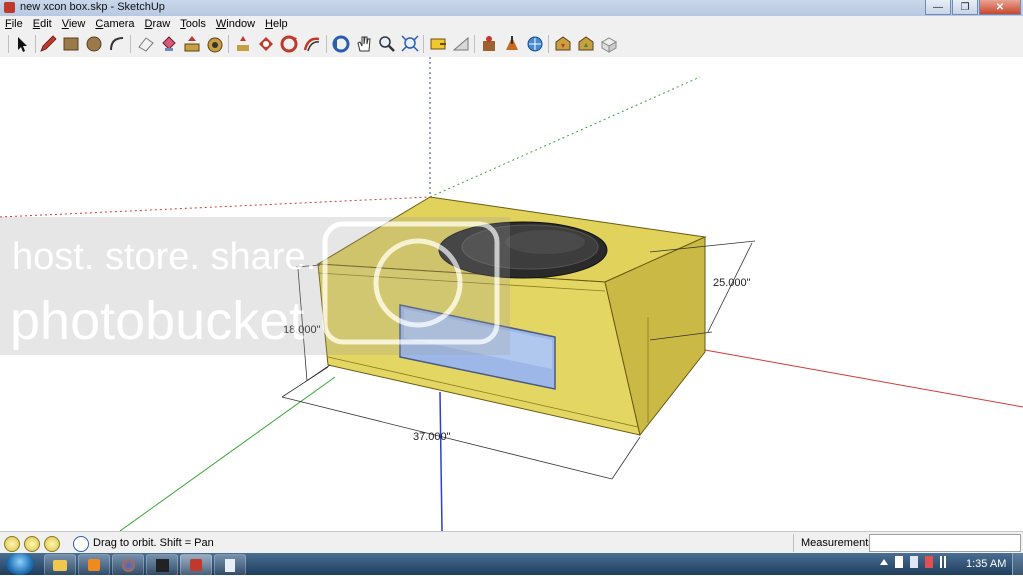  I want to click on minimize-icon: —, so click(938, 7).